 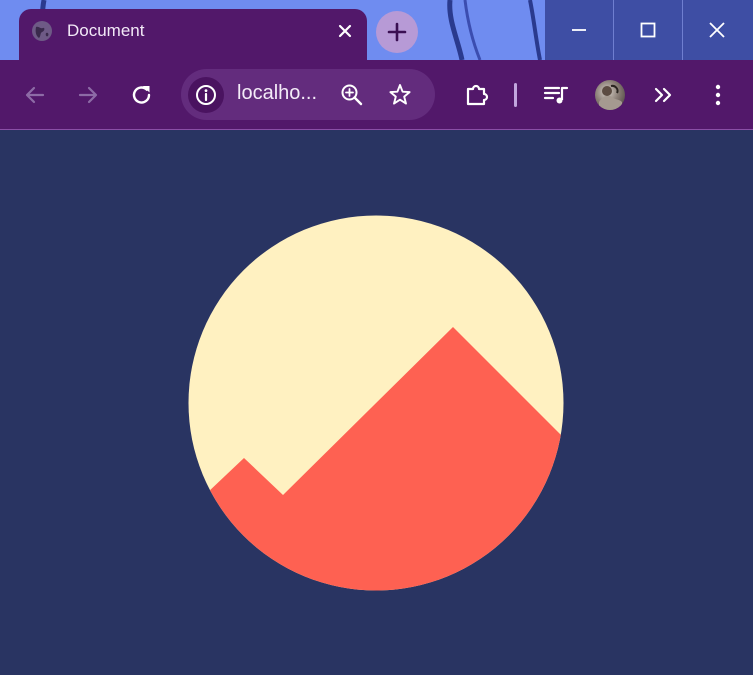 I want to click on maximize-button, so click(x=648, y=30).